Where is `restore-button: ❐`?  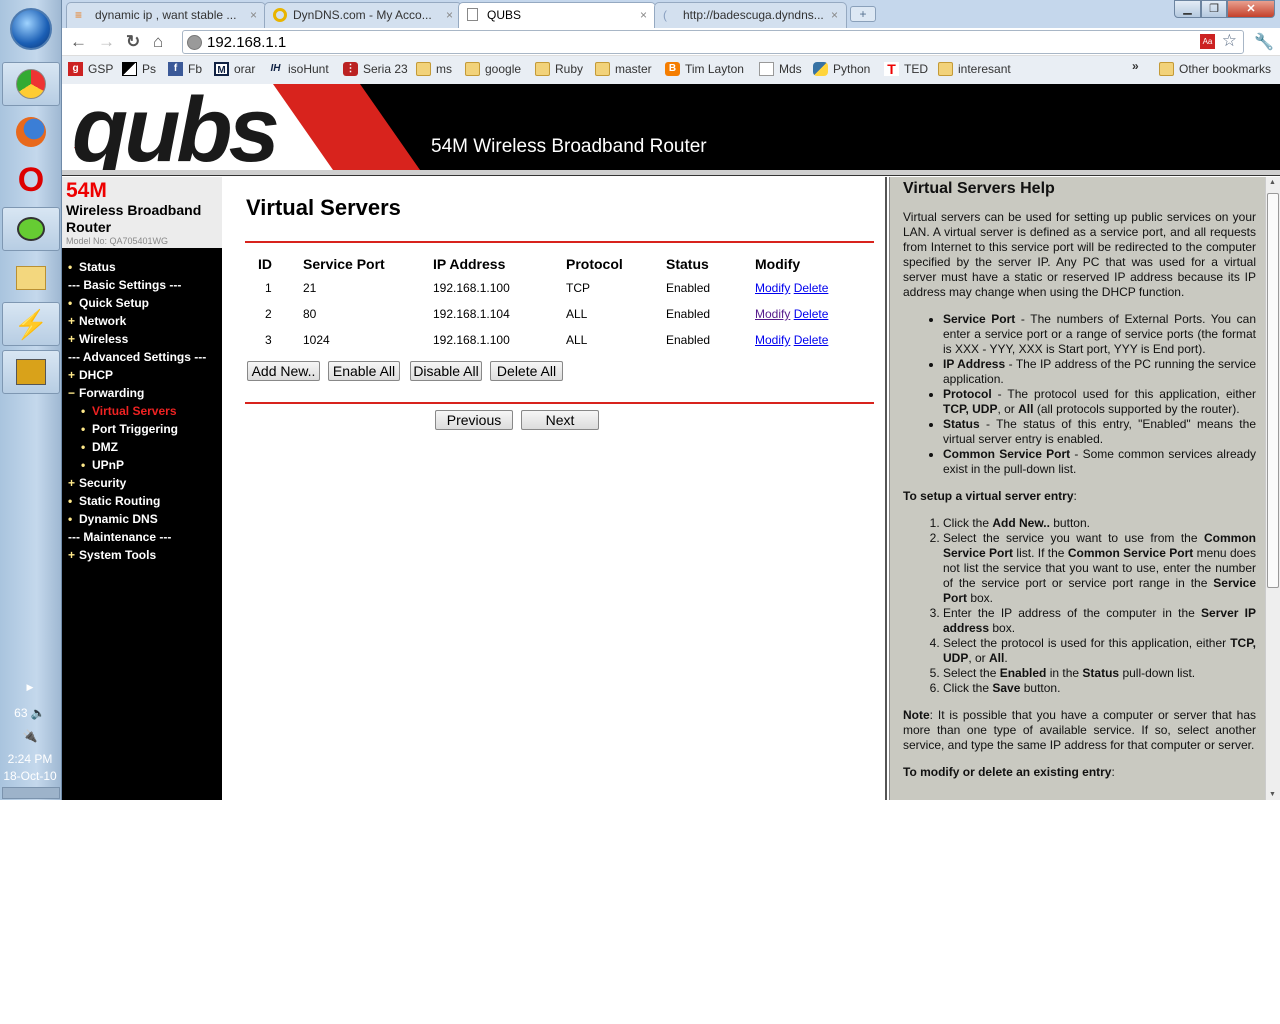 restore-button: ❐ is located at coordinates (1214, 9).